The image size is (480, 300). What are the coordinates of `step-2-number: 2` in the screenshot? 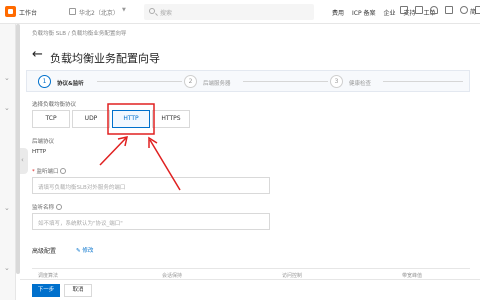 It's located at (190, 81).